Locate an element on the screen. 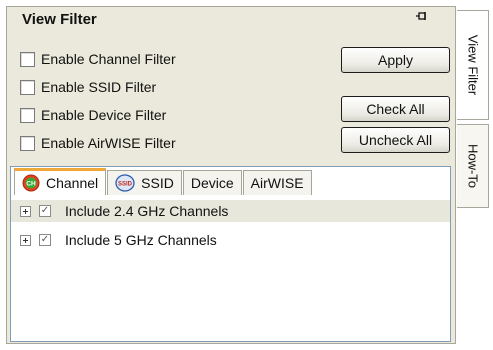 This screenshot has width=493, height=350. side-tab-how-to-label: How-To is located at coordinates (472, 166).